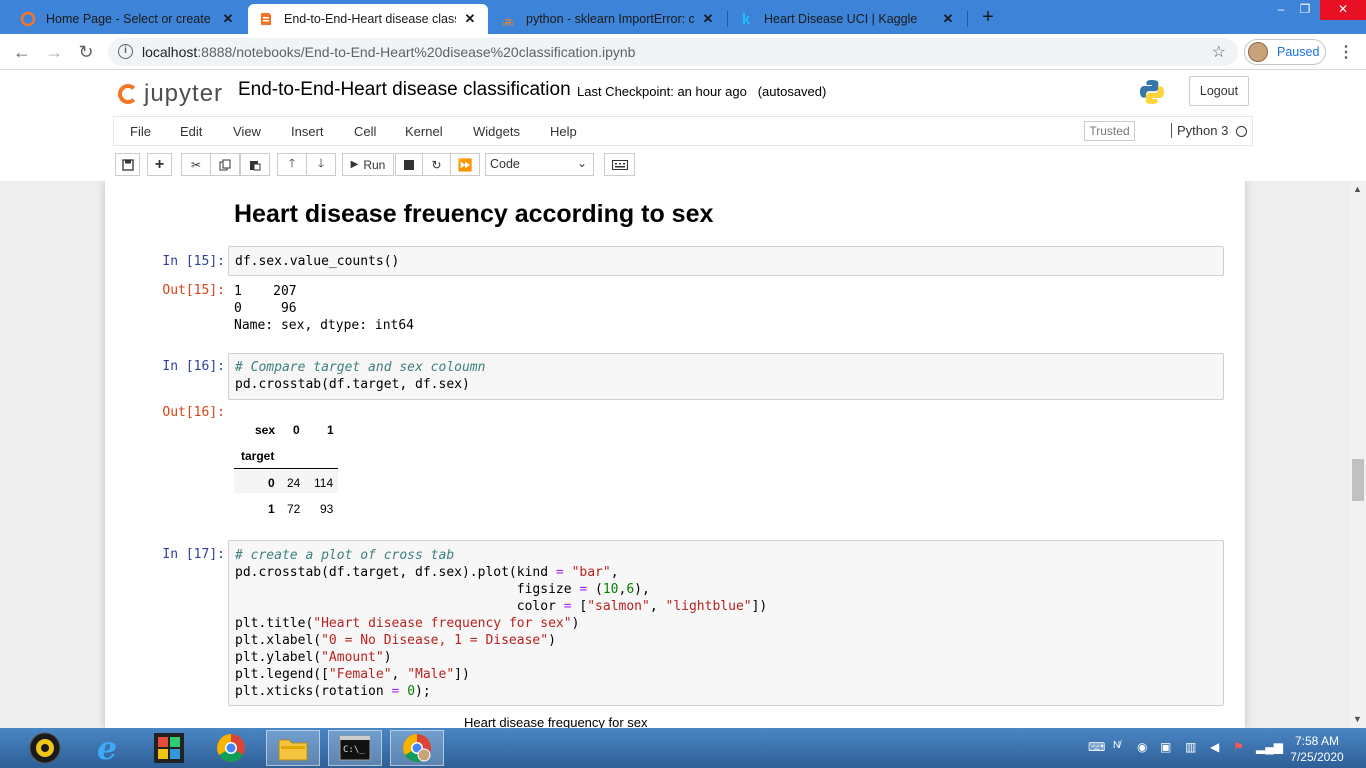 This screenshot has height=768, width=1366. Describe the element at coordinates (581, 163) in the screenshot. I see `chevron-down-icon: ⌄` at that location.